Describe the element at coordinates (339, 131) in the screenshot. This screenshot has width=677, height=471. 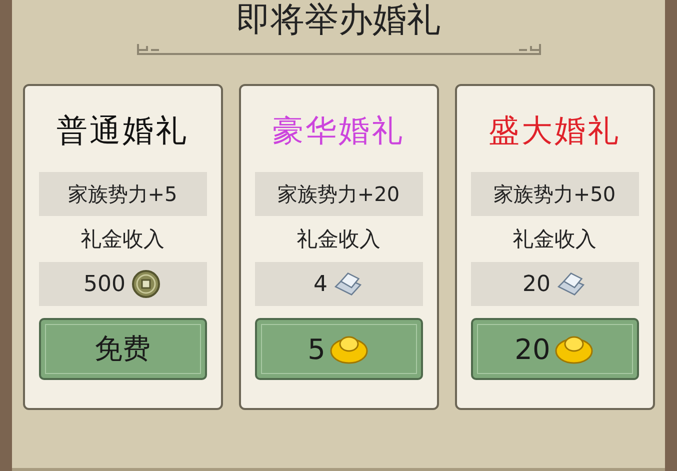
I see `wedding-name: 豪华婚礼` at that location.